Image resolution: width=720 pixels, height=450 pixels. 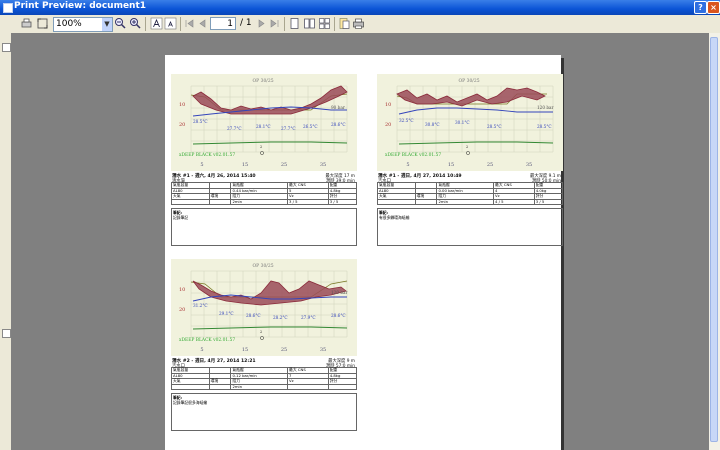 What do you see at coordinates (8, 8) in the screenshot?
I see `app-icon` at bounding box center [8, 8].